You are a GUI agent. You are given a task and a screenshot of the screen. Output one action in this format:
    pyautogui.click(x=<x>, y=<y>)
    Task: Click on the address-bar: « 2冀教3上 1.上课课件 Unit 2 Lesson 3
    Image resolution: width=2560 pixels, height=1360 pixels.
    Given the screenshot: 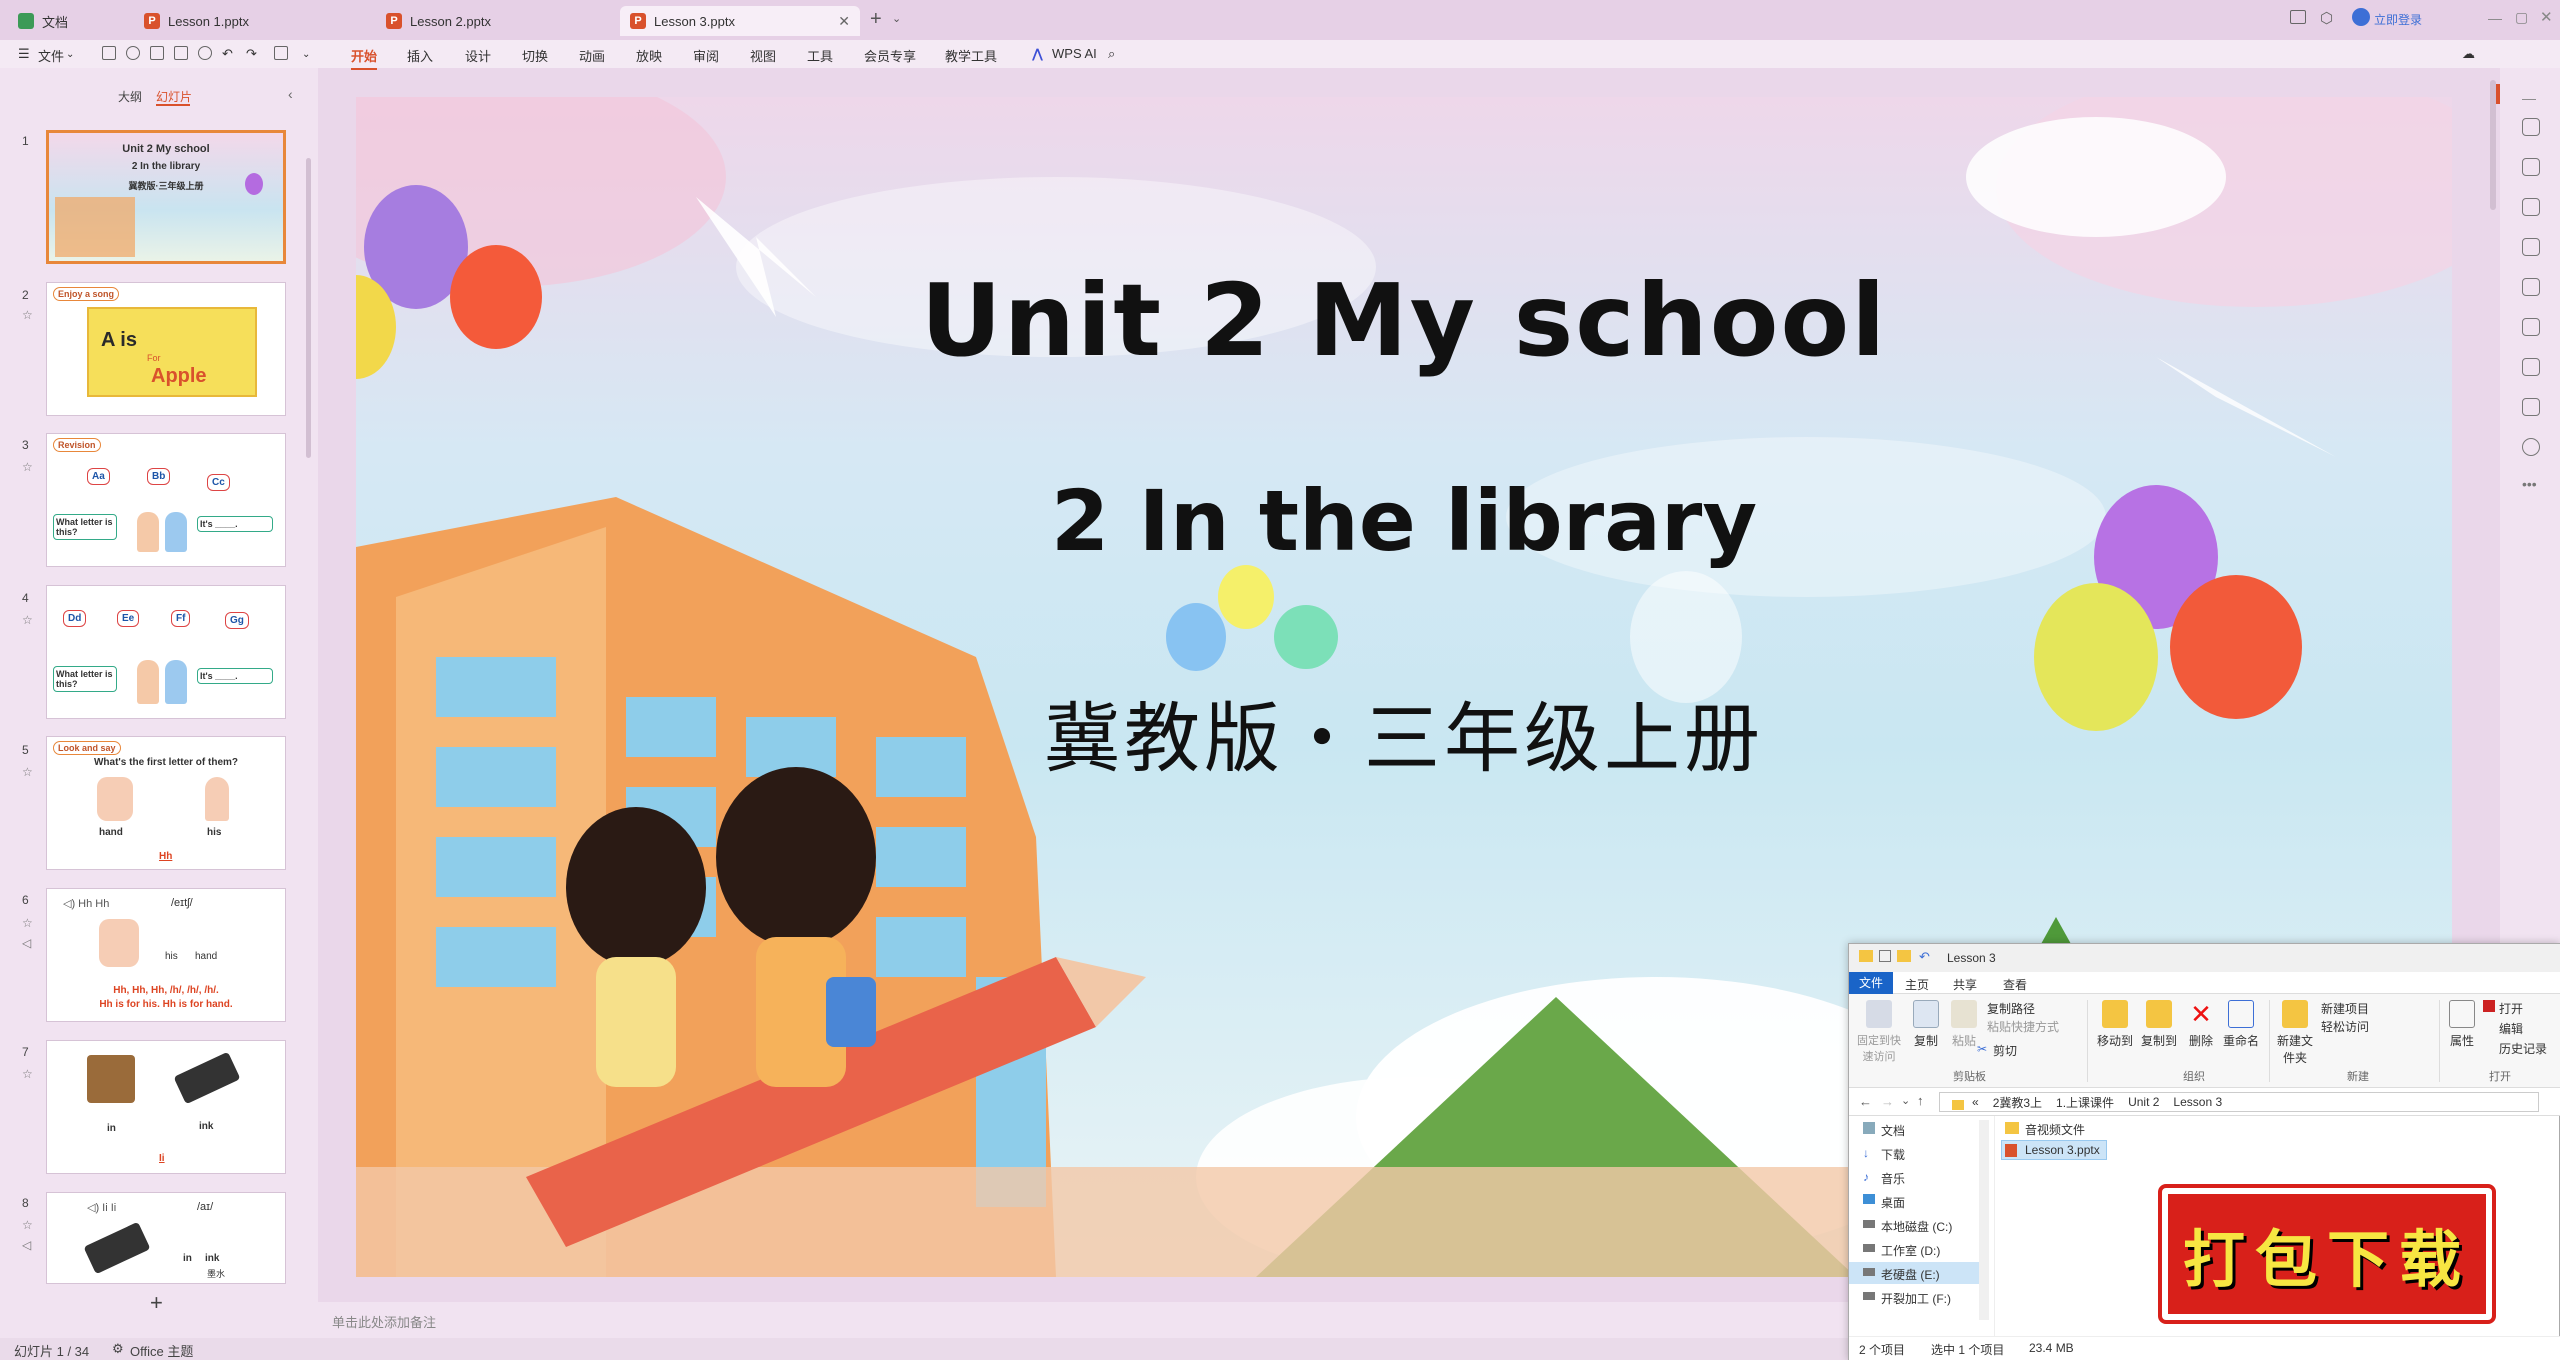 What is the action you would take?
    pyautogui.click(x=2239, y=1102)
    